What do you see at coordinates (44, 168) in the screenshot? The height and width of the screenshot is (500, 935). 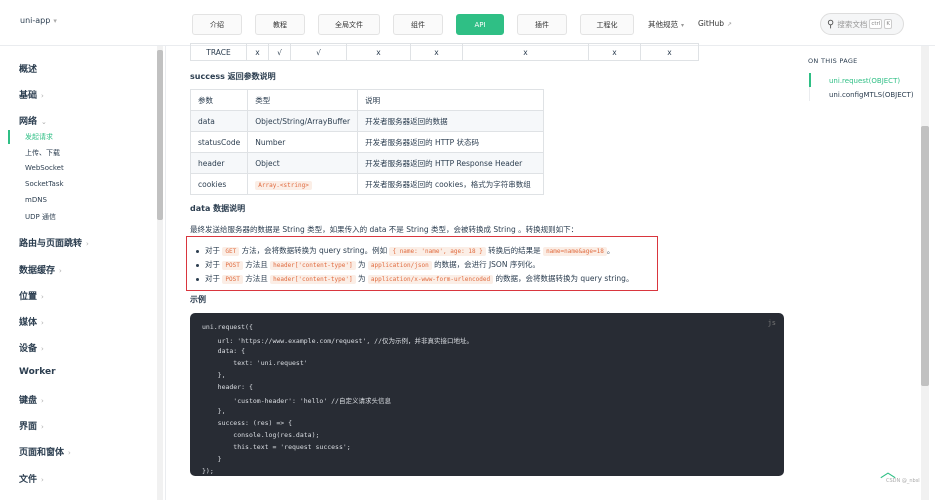 I see `sidebar-sub-websocket: WebSocket` at bounding box center [44, 168].